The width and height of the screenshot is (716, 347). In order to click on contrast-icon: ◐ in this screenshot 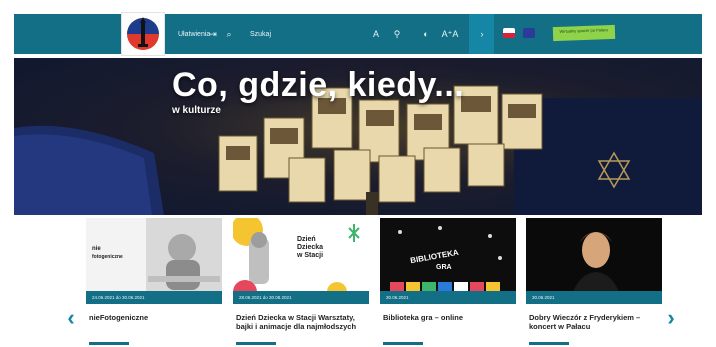, I will do `click(426, 34)`.